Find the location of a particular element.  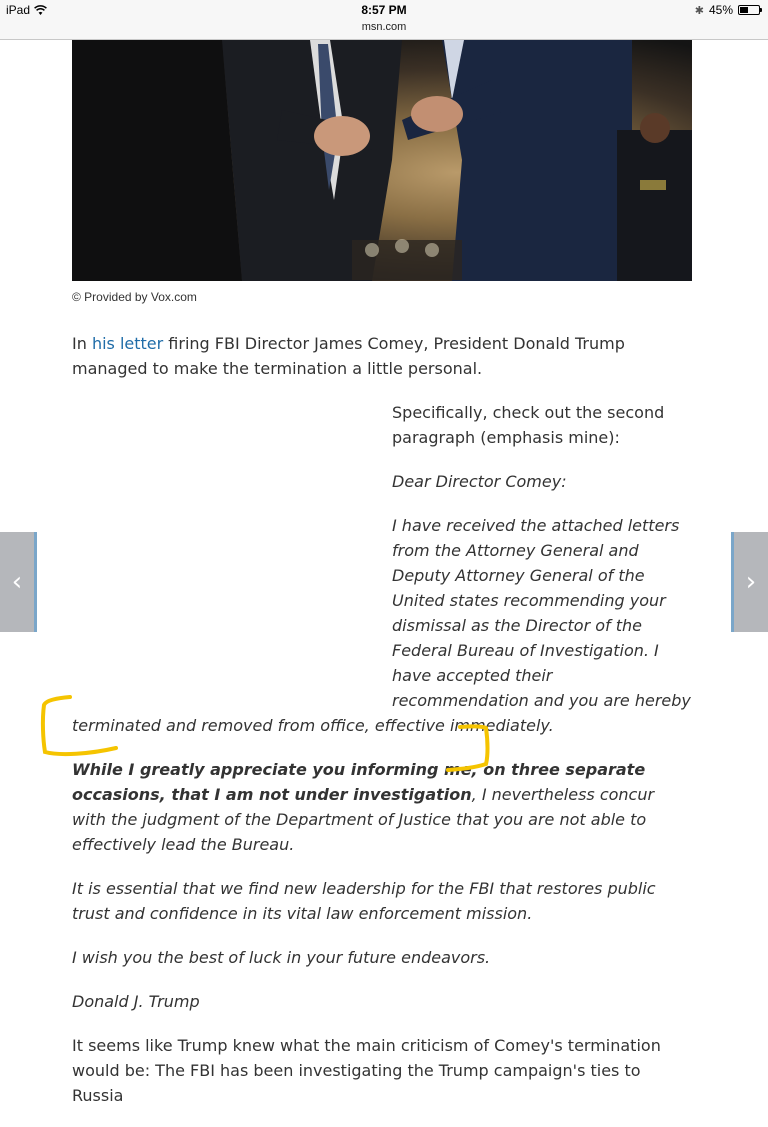

status-right: ✱ 45% is located at coordinates (728, 10).